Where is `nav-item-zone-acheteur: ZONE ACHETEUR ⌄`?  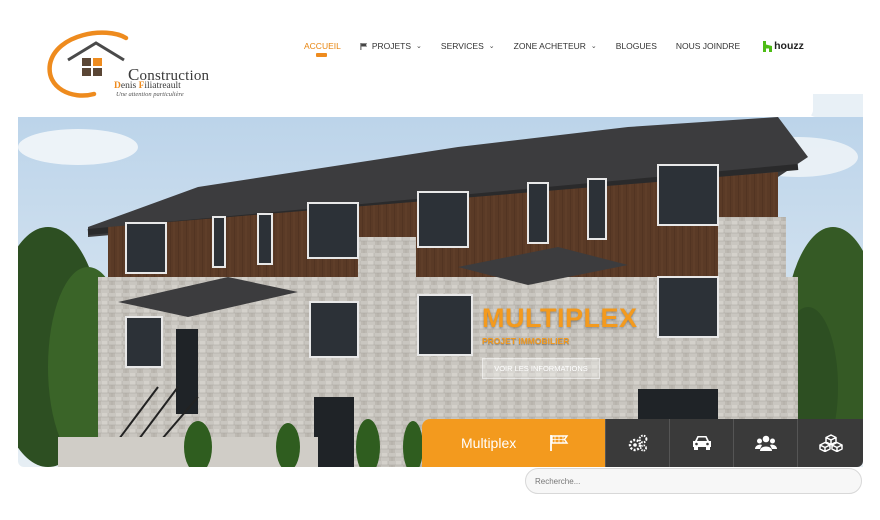
nav-item-zone-acheteur: ZONE ACHETEUR ⌄ is located at coordinates (555, 46).